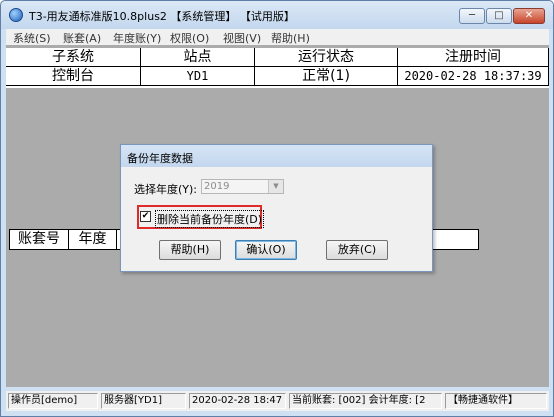  Describe the element at coordinates (160, 158) in the screenshot. I see `dialog-title: 备份年度数据` at that location.